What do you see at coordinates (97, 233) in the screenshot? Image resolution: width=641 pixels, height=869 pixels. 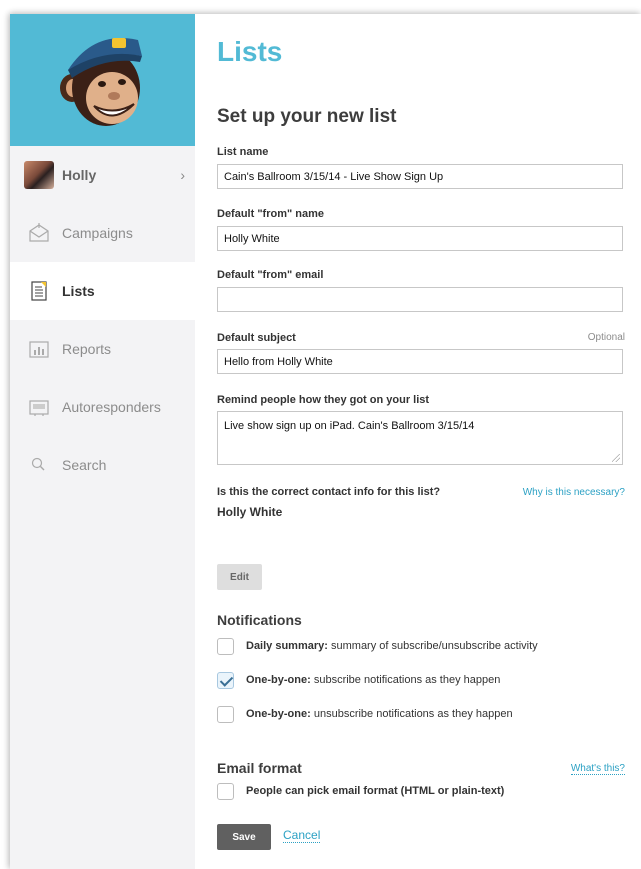 I see `sidebar-item-label: Campaigns` at bounding box center [97, 233].